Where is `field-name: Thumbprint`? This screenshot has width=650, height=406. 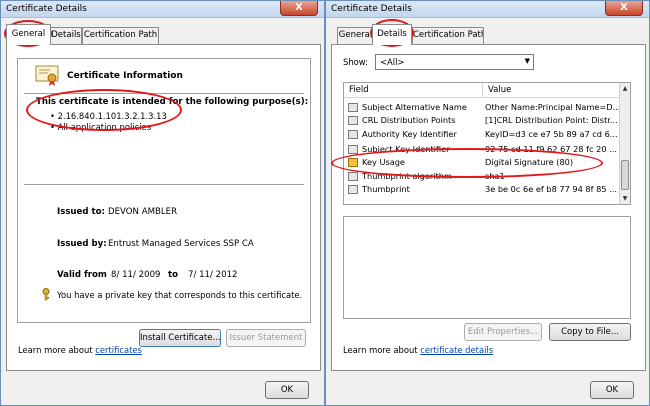 field-name: Thumbprint is located at coordinates (386, 189).